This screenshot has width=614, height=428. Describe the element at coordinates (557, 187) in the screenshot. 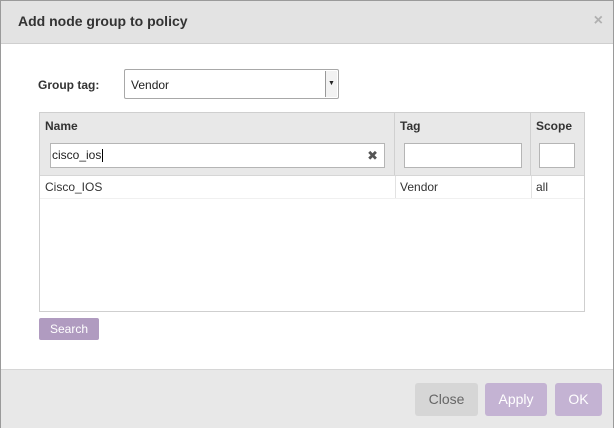

I see `row-scope-cell: all` at that location.